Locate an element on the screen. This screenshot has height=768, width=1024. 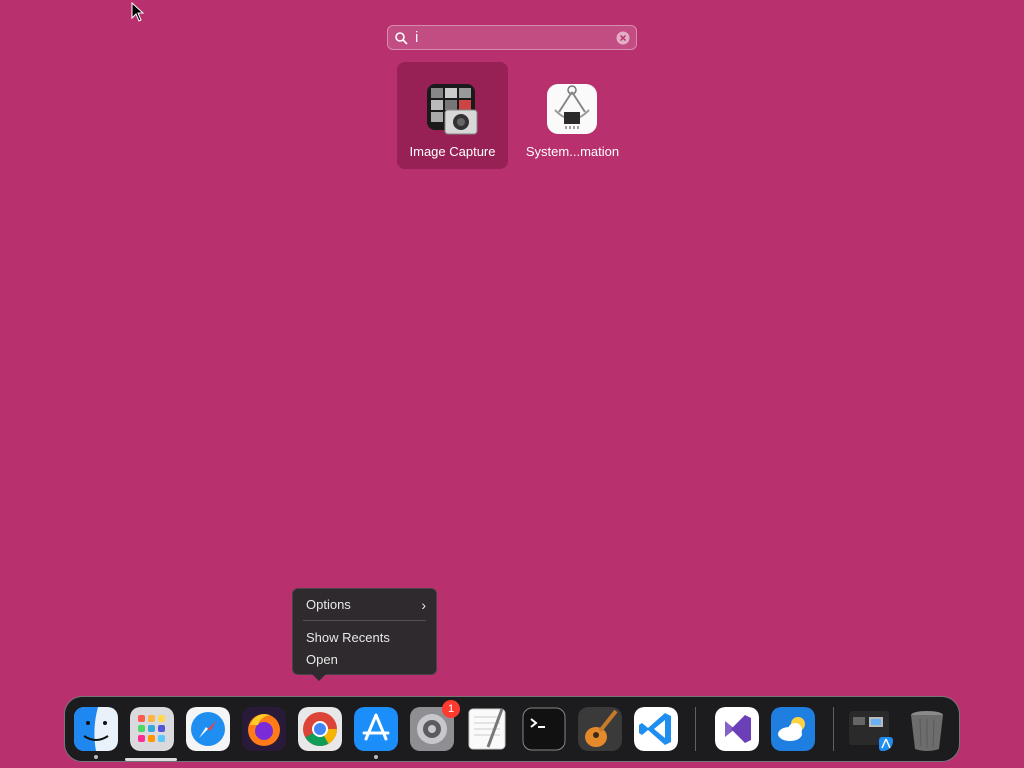
result-system-information: System...mation is located at coordinates (572, 115).